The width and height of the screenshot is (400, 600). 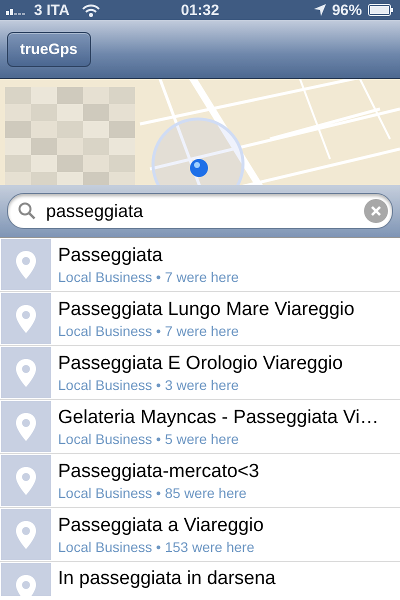 I want to click on result-row: Passeggiata Lungo Mare Viareggio Local Business • 7 were here, so click(x=200, y=319).